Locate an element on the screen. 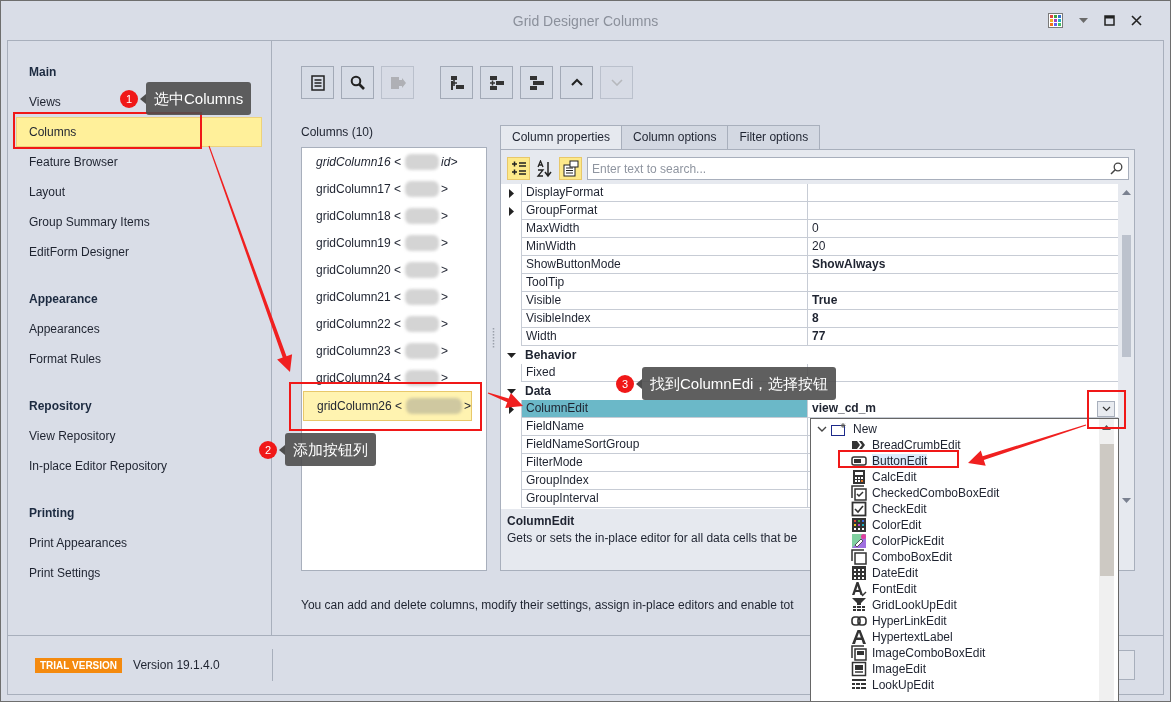 This screenshot has height=702, width=1171. tab: Filter options is located at coordinates (774, 137).